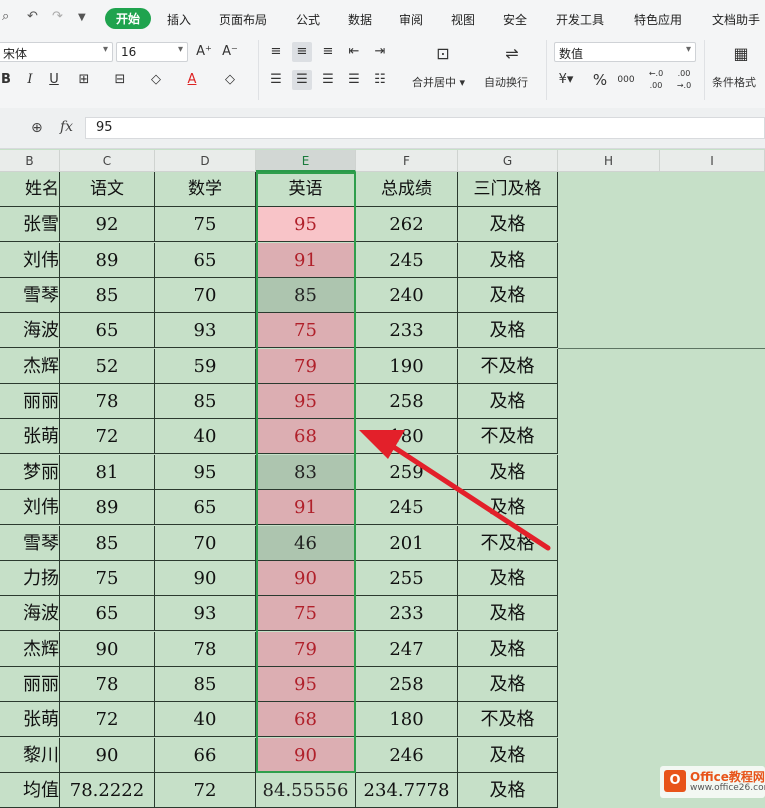 This screenshot has height=808, width=765. I want to click on justify-icon: ☰, so click(354, 80).